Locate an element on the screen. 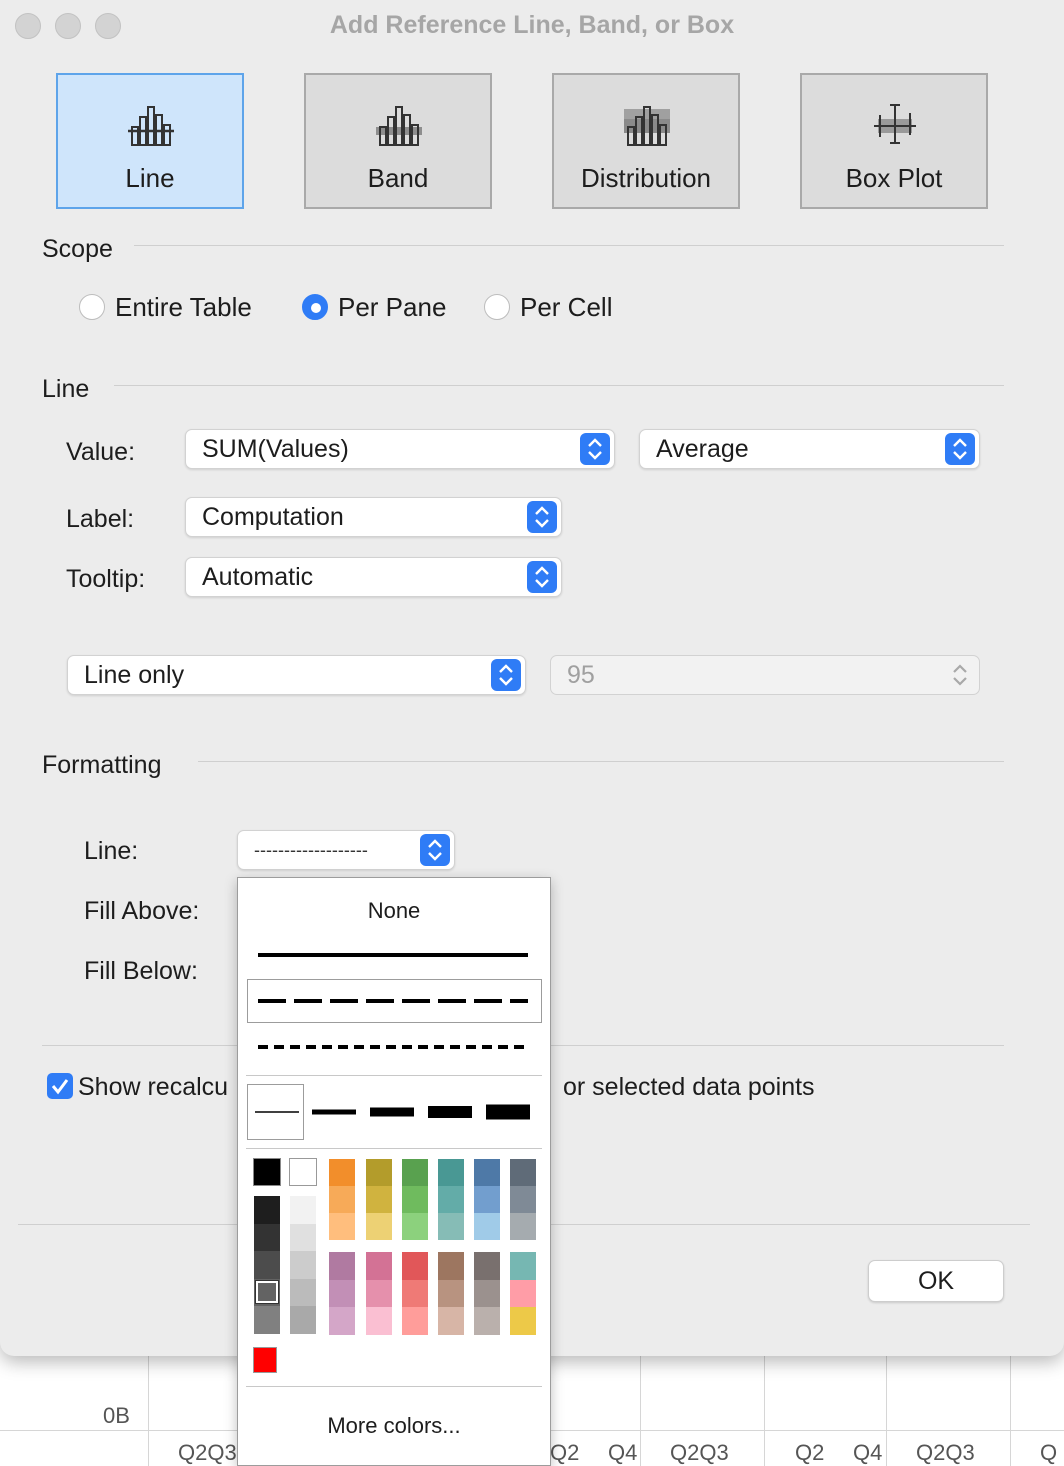 The height and width of the screenshot is (1466, 1064). width-medium-option is located at coordinates (334, 1112).